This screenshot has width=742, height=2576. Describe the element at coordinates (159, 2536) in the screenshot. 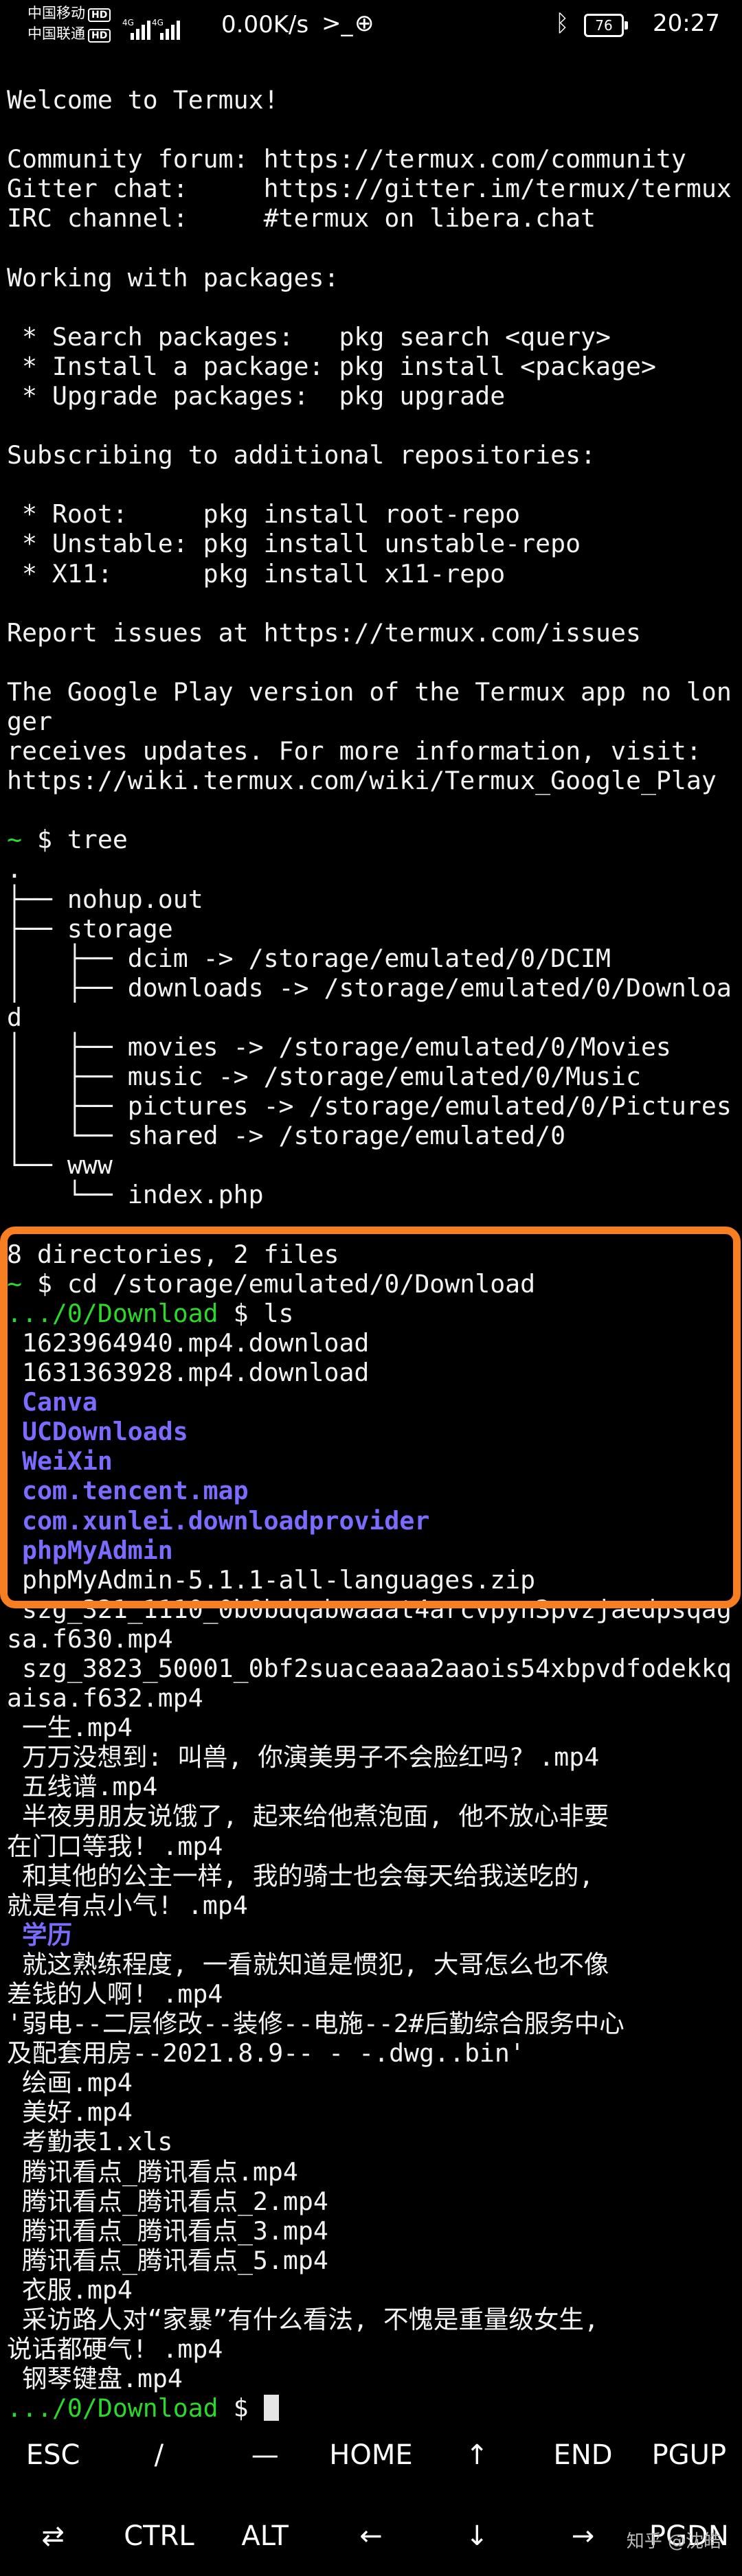

I see `key-row2-1: CTRL` at that location.